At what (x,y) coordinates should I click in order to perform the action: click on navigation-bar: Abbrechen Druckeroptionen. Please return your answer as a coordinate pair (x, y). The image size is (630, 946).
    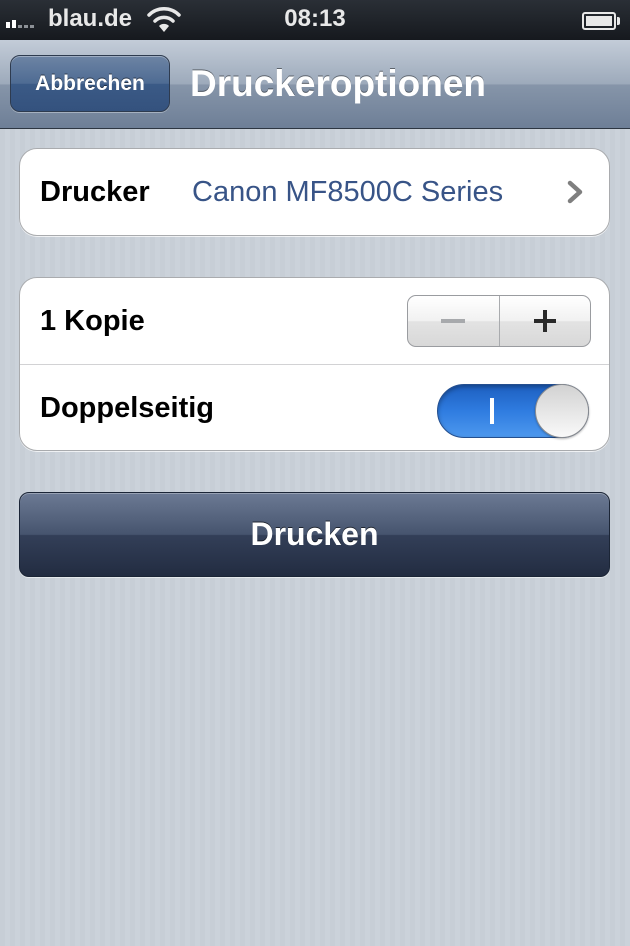
    Looking at the image, I should click on (315, 84).